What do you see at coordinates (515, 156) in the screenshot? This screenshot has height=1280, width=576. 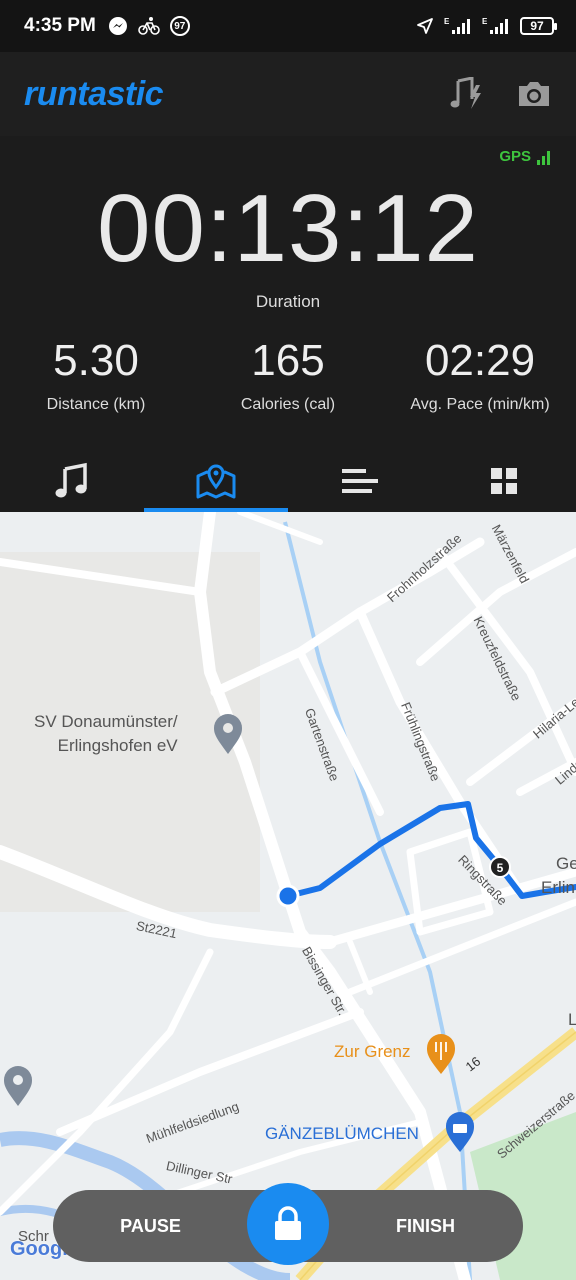 I see `gps-label: GPS` at bounding box center [515, 156].